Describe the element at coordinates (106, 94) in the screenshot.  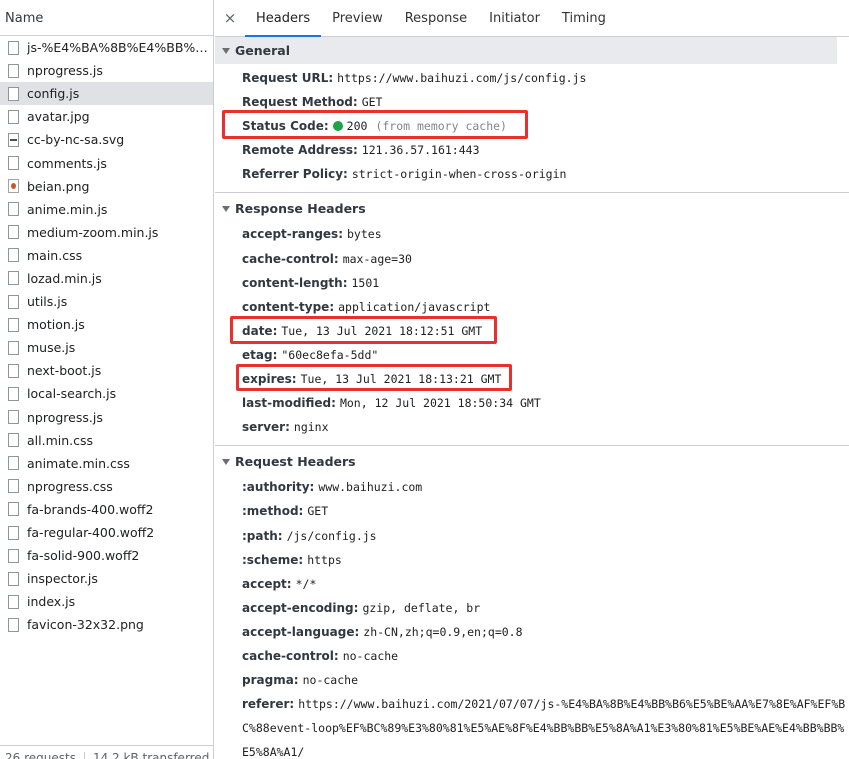
I see `request-row: config.js` at that location.